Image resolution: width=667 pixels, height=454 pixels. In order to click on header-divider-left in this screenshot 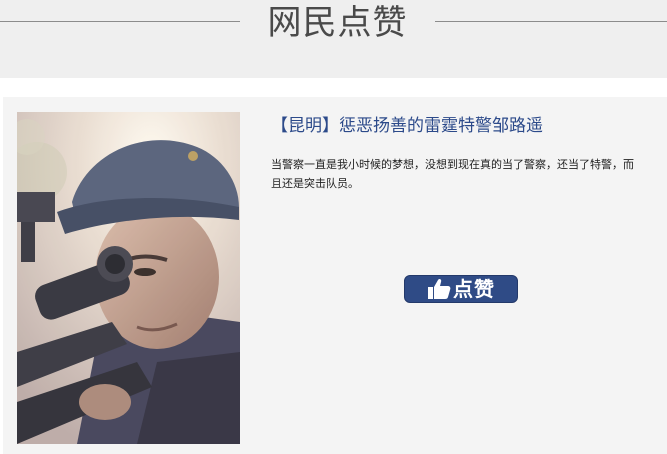, I will do `click(120, 21)`.